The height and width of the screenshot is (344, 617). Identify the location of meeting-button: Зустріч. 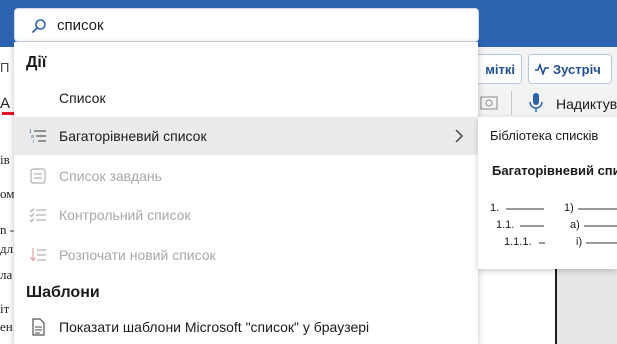
(570, 69).